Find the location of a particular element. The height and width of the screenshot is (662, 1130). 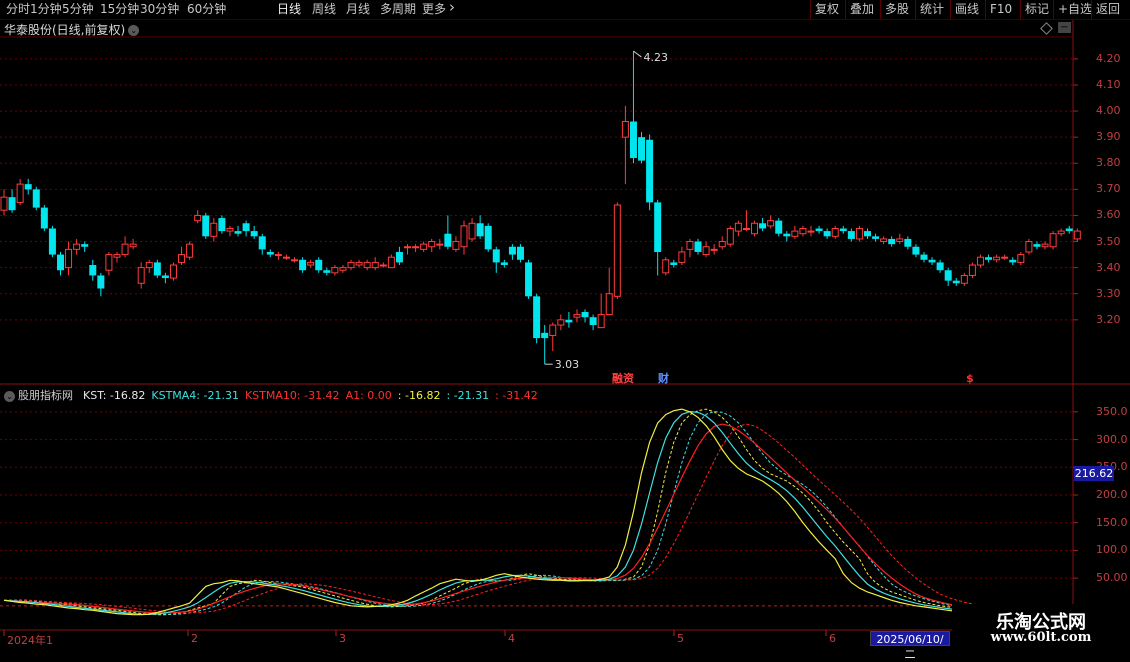

price-axis-label: 3.30 is located at coordinates (1108, 293).